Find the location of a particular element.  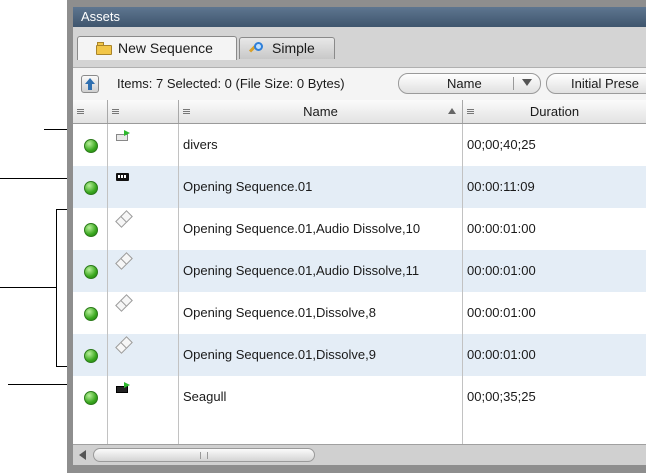

preset-dropdown: Initial Prese is located at coordinates (596, 83).